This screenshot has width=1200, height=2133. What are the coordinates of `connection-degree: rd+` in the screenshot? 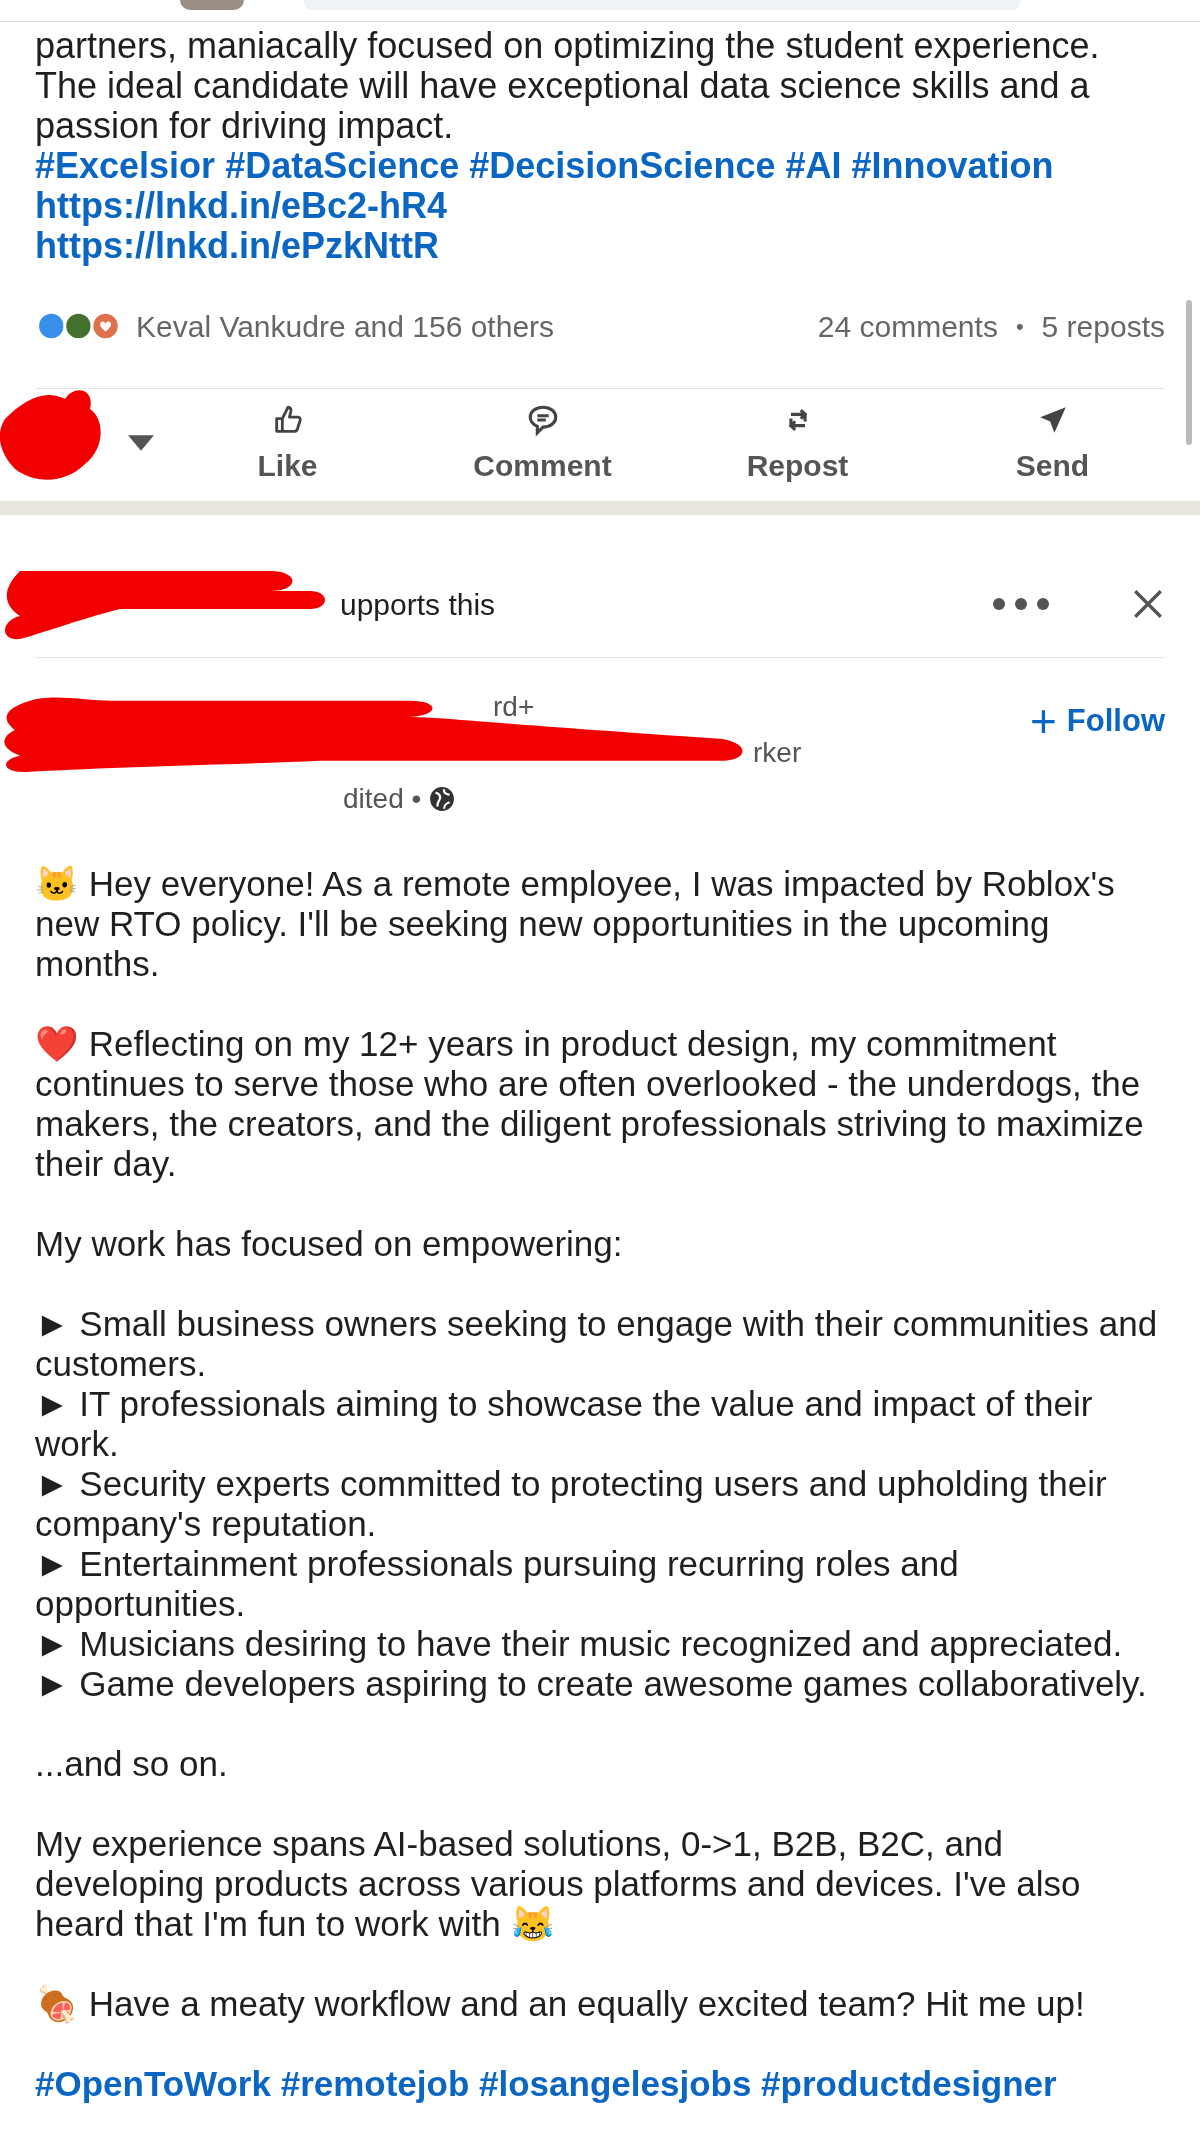 It's located at (514, 707).